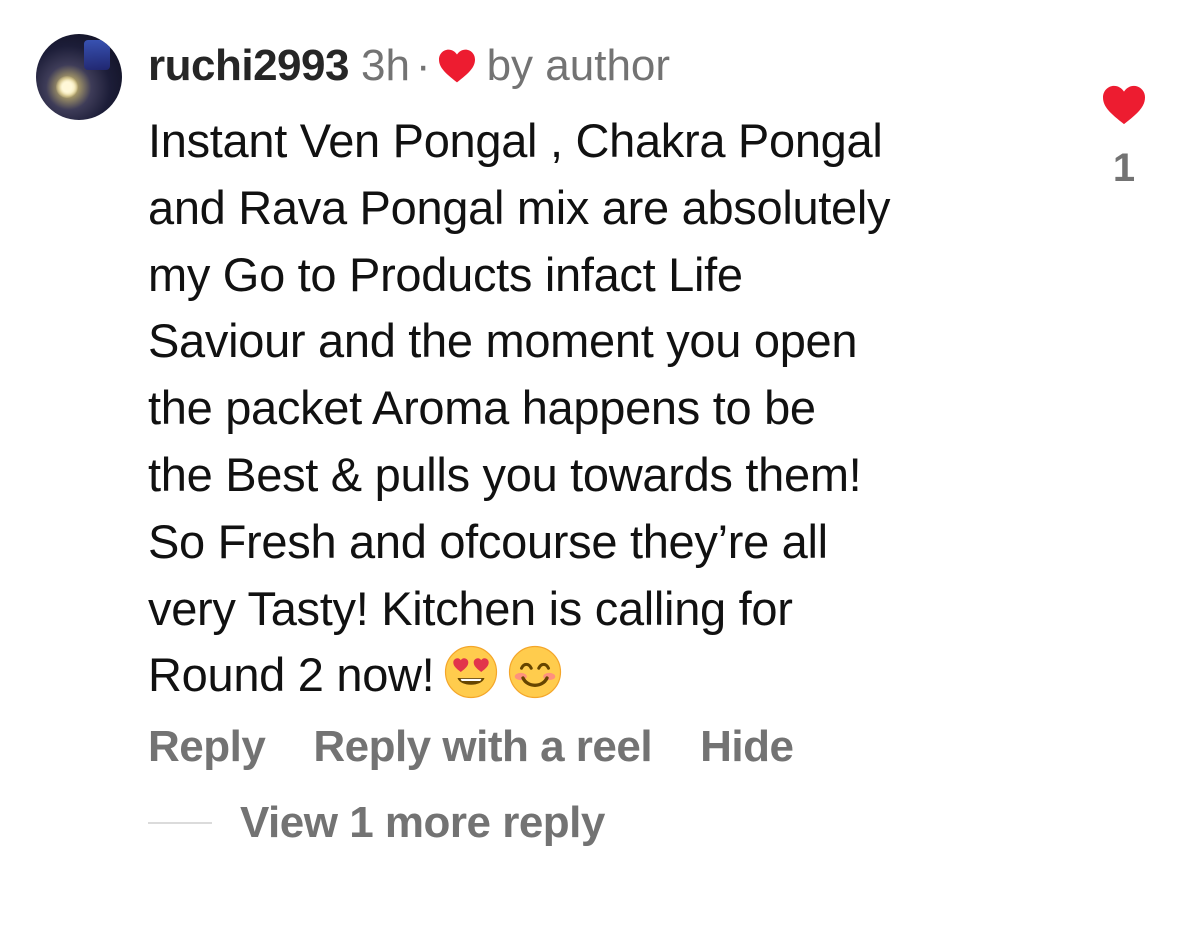 This screenshot has height=934, width=1200. I want to click on comment-line: Round 2 now!, so click(291, 675).